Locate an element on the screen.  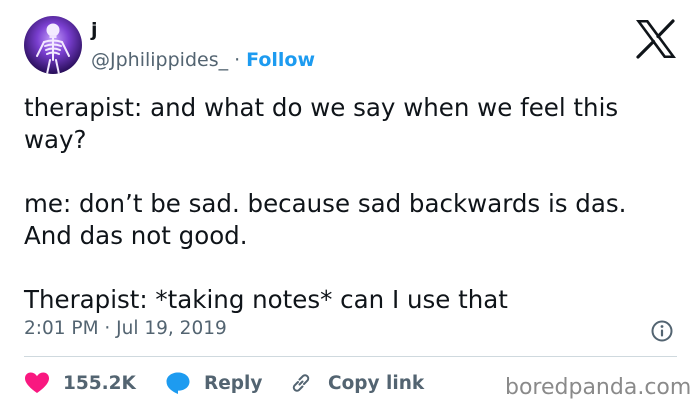
reply-label: Reply is located at coordinates (233, 383).